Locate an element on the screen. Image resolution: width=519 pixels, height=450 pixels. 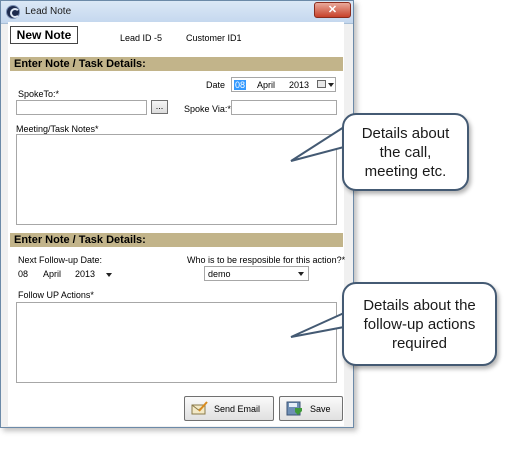
date-picker: 08 April 2013 is located at coordinates (283, 84).